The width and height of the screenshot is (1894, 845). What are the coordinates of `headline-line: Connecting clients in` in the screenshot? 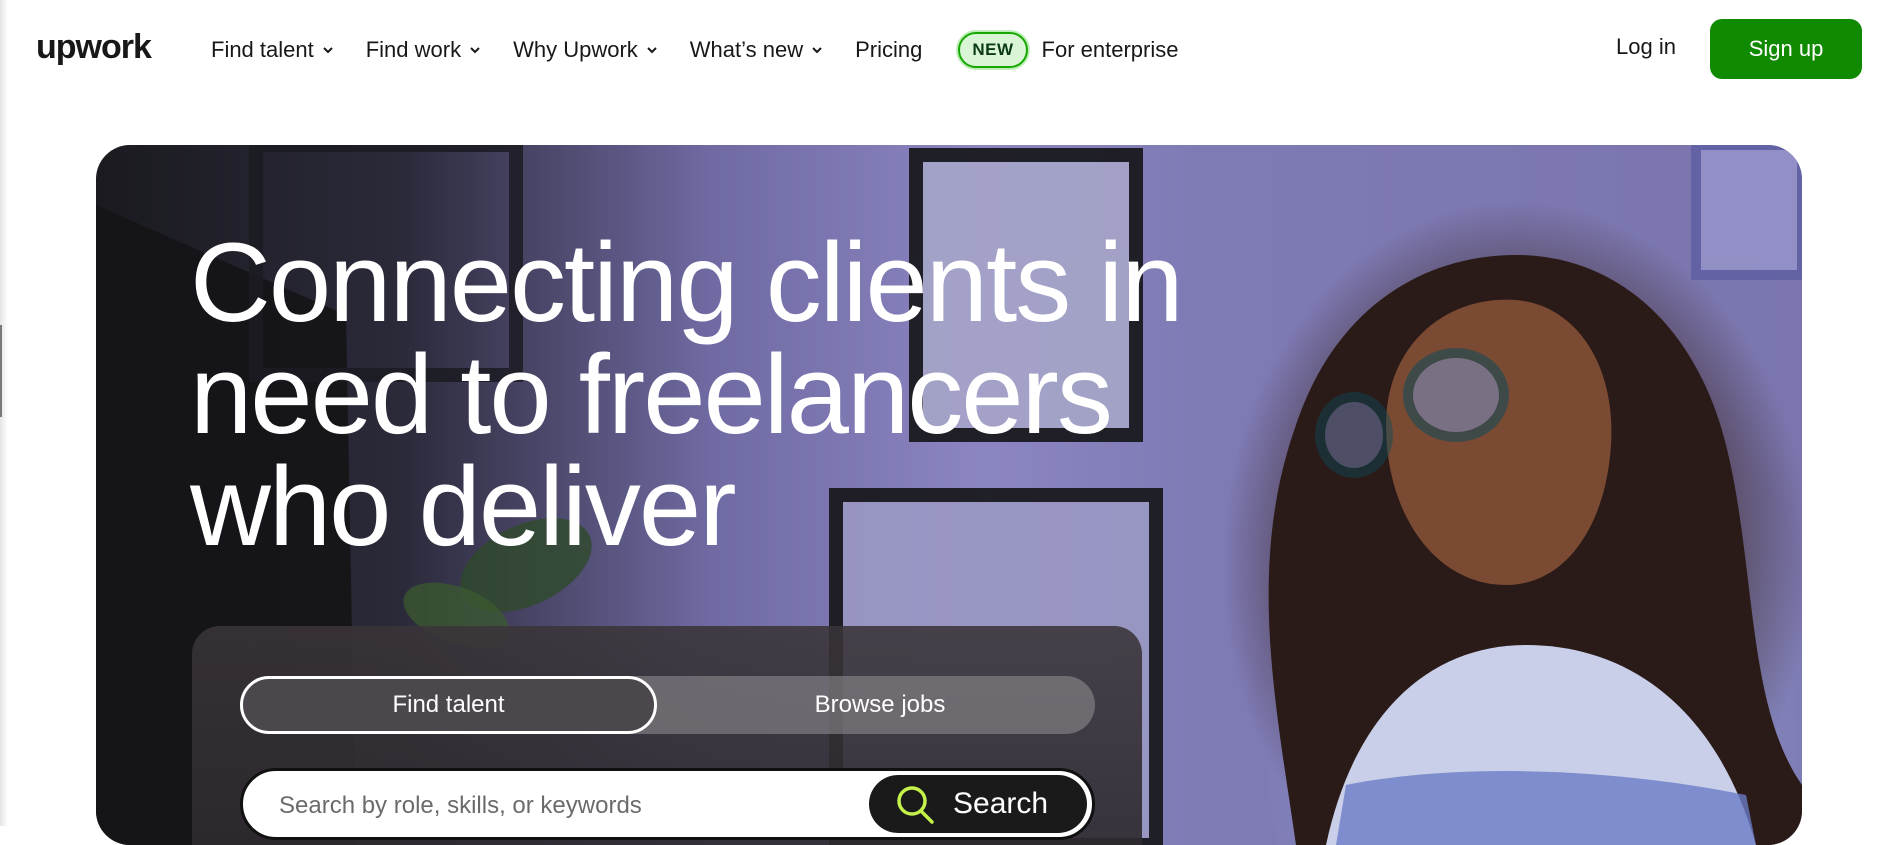 It's located at (686, 282).